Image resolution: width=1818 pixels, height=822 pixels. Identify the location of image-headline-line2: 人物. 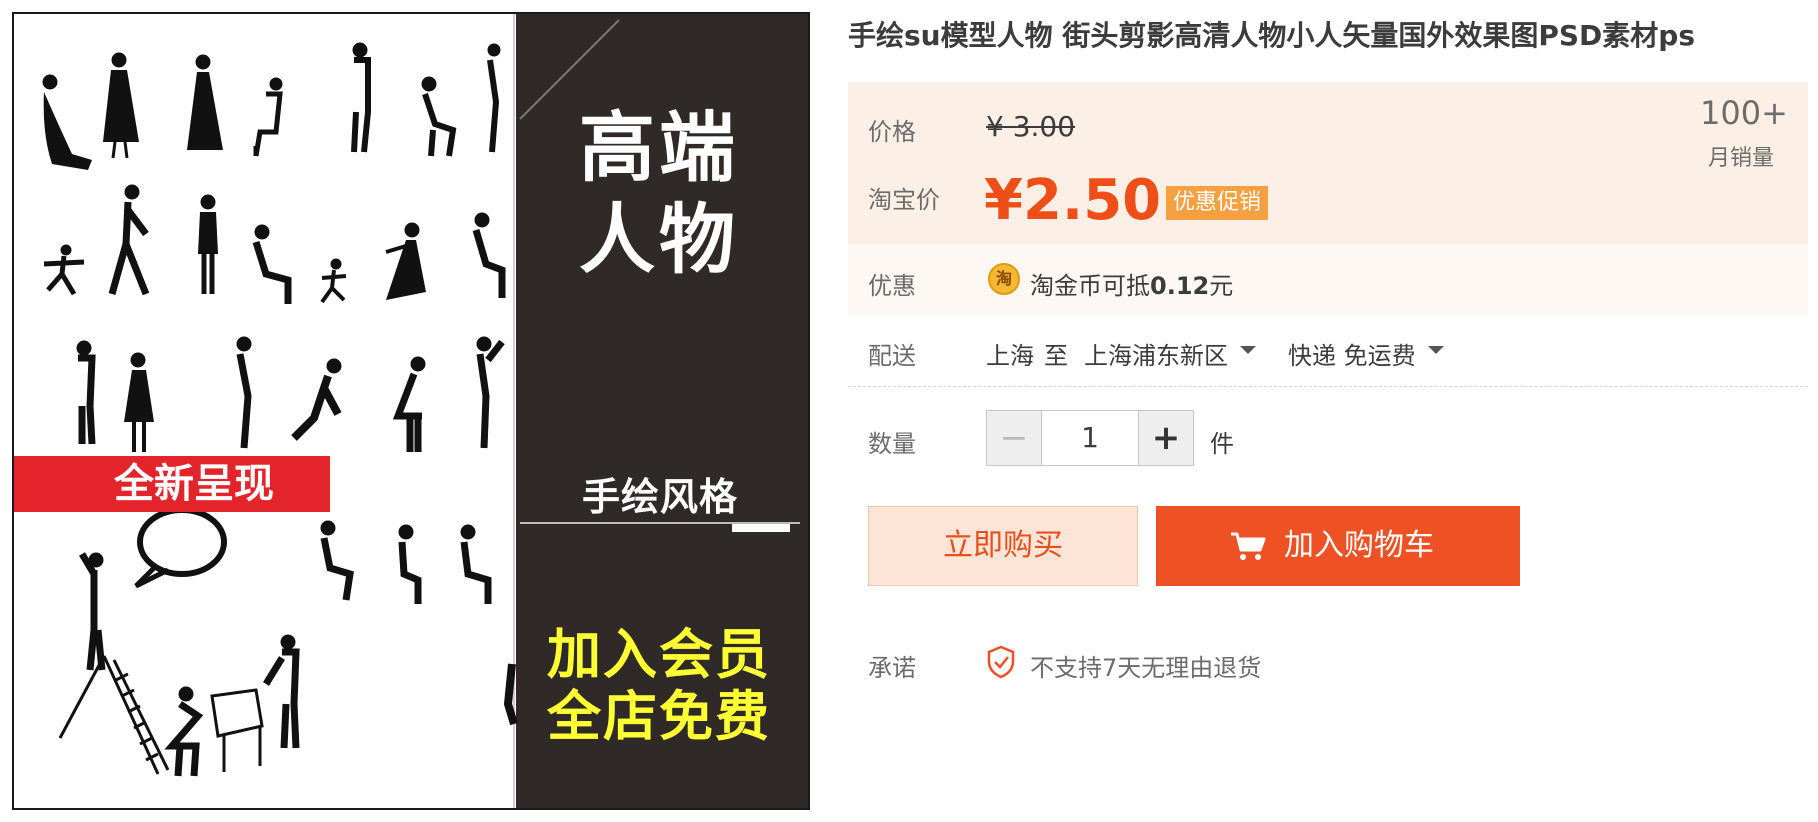
(659, 239).